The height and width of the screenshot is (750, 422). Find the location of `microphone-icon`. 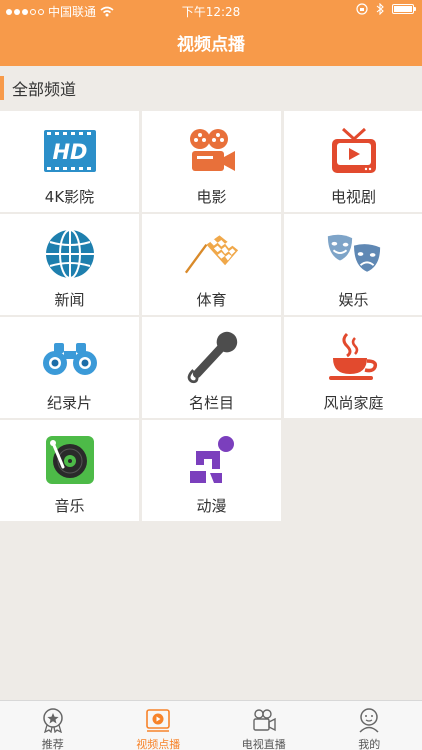

microphone-icon is located at coordinates (212, 357).